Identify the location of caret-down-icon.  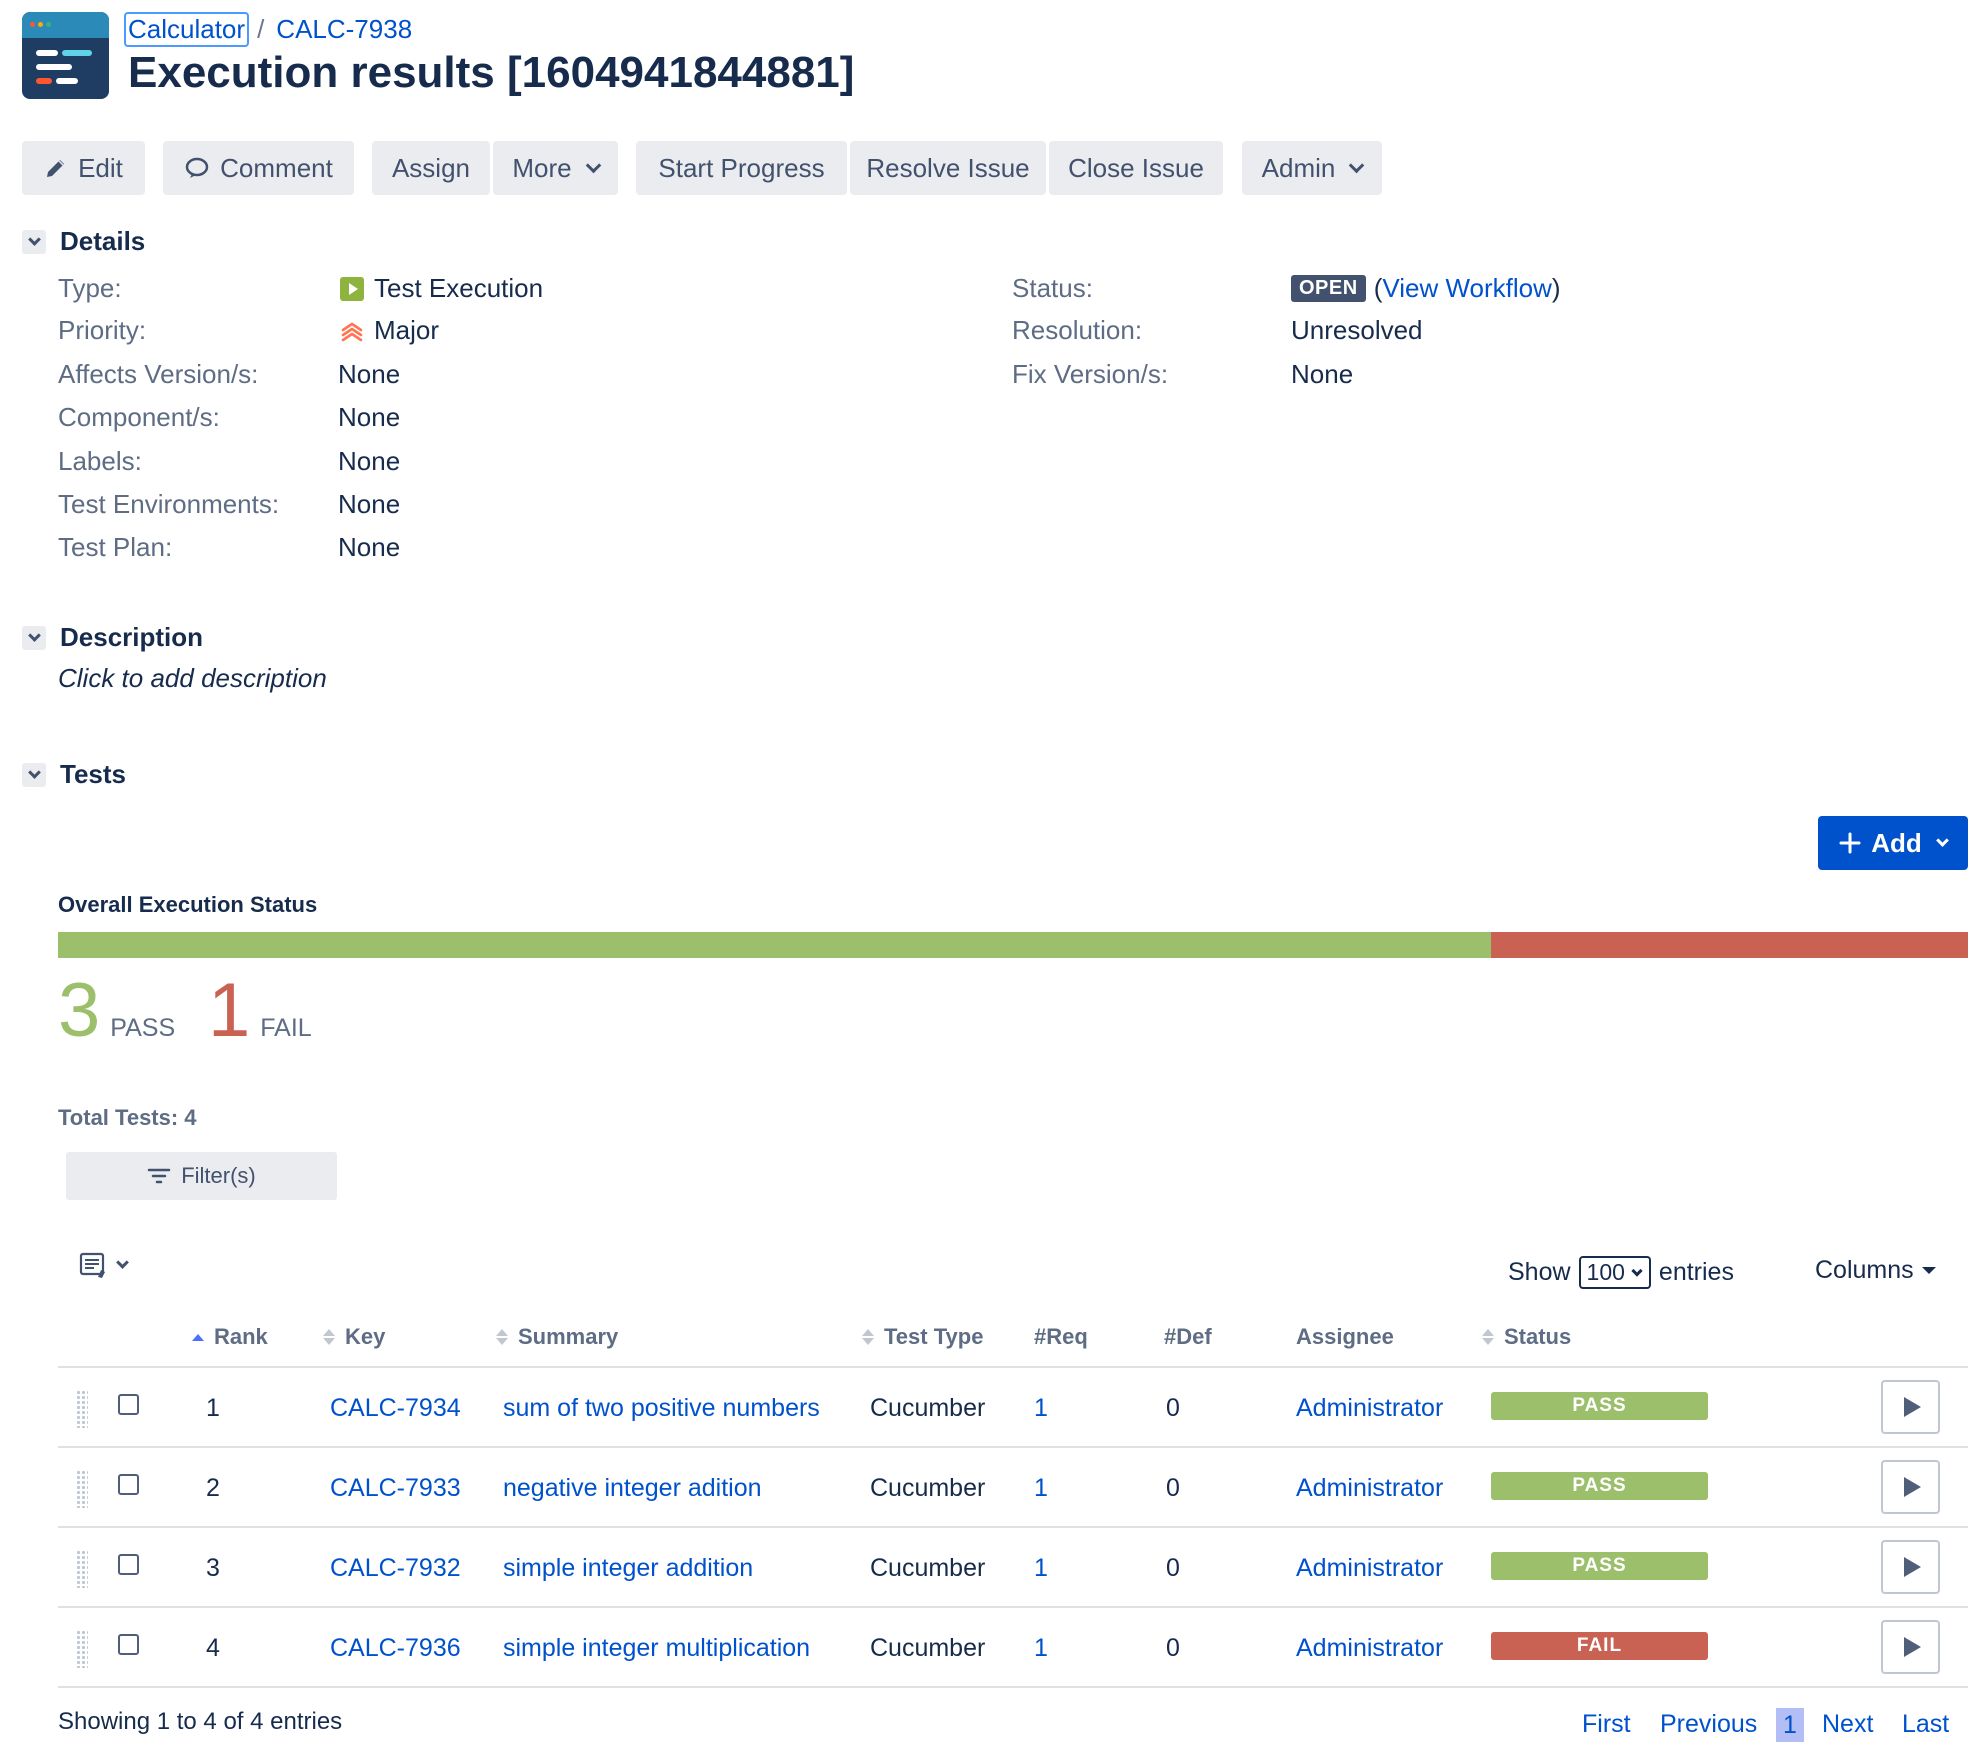
(1928, 1270).